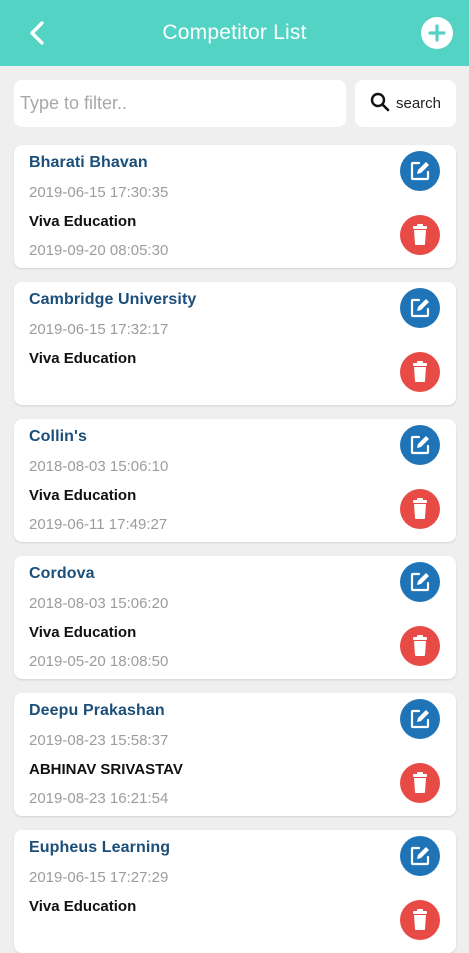 The image size is (469, 953). Describe the element at coordinates (106, 769) in the screenshot. I see `modified-by: ABHINAV SRIVASTAV` at that location.